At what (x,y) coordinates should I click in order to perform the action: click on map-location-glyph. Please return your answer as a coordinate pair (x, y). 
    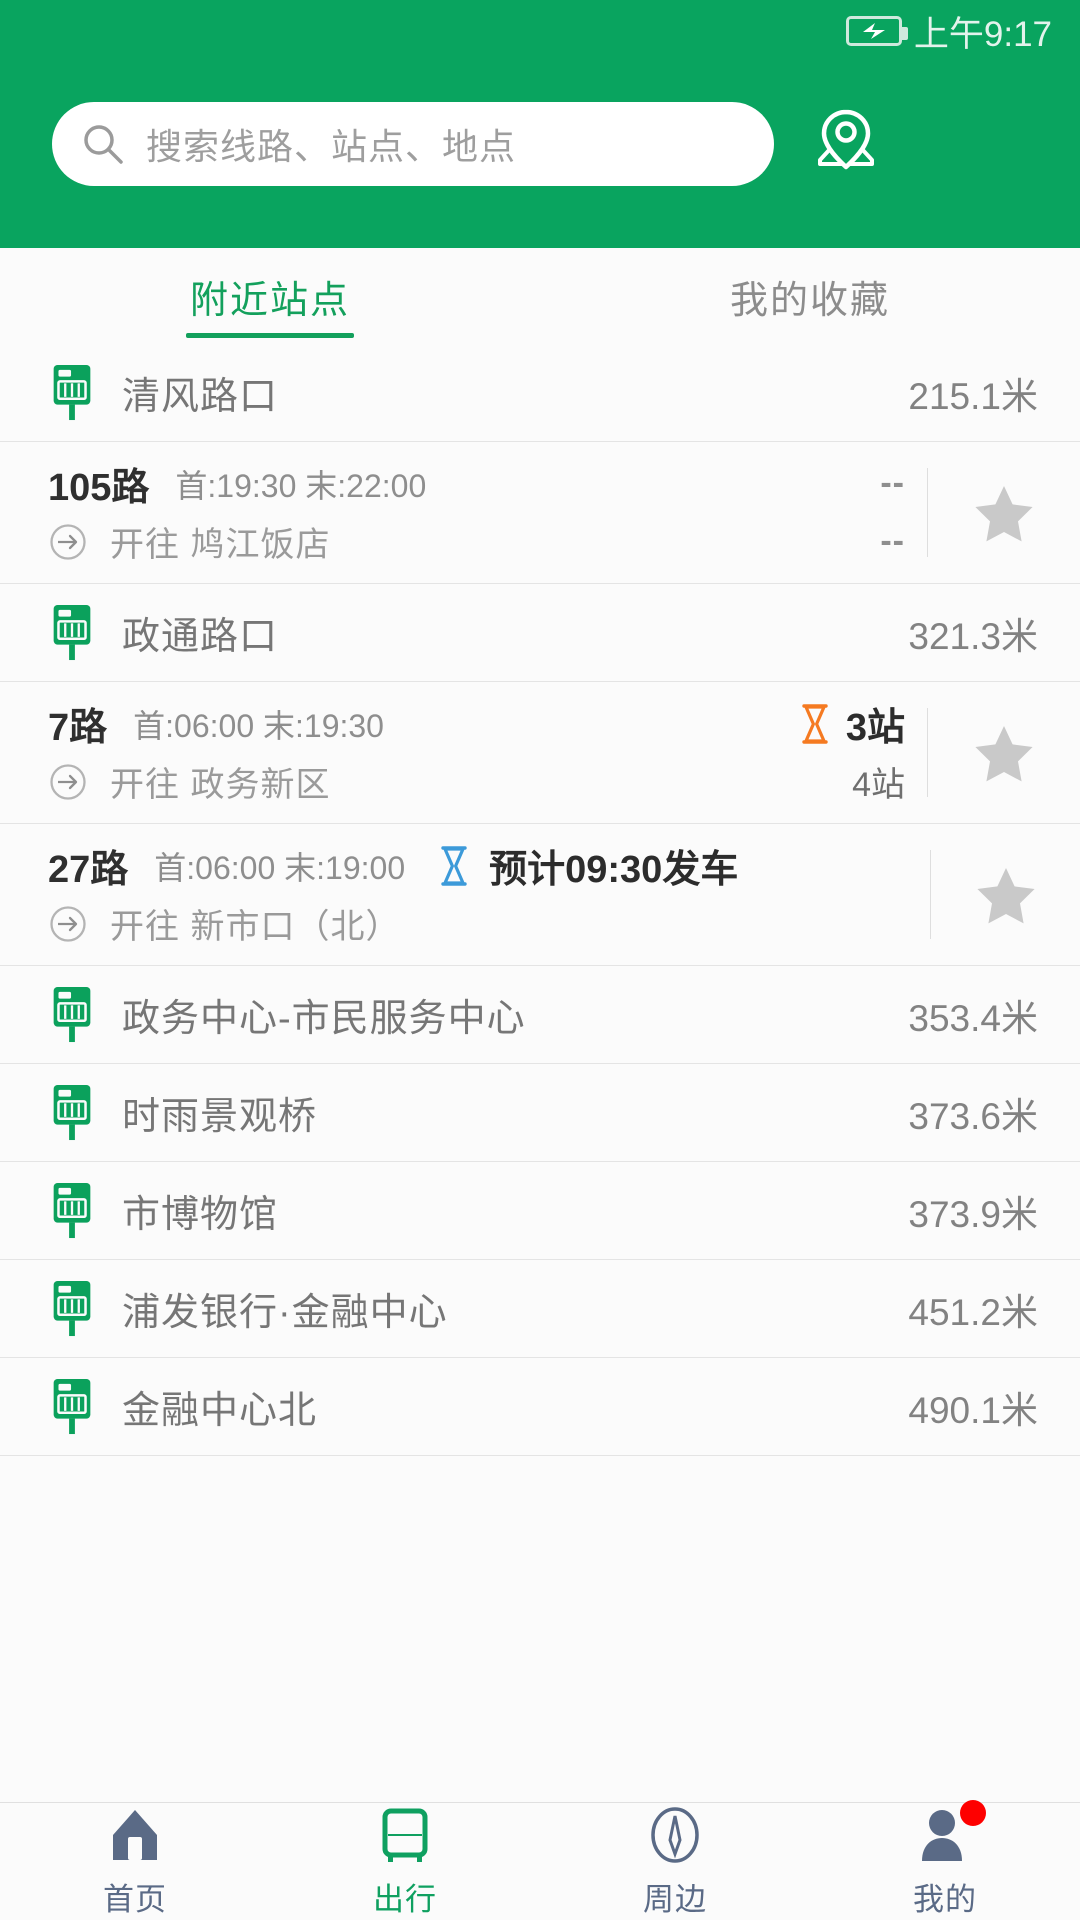
    Looking at the image, I should click on (846, 139).